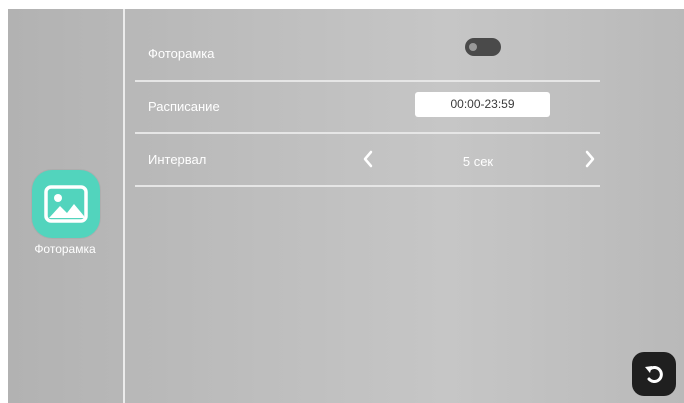  I want to click on schedule-label: Расписание, so click(184, 106).